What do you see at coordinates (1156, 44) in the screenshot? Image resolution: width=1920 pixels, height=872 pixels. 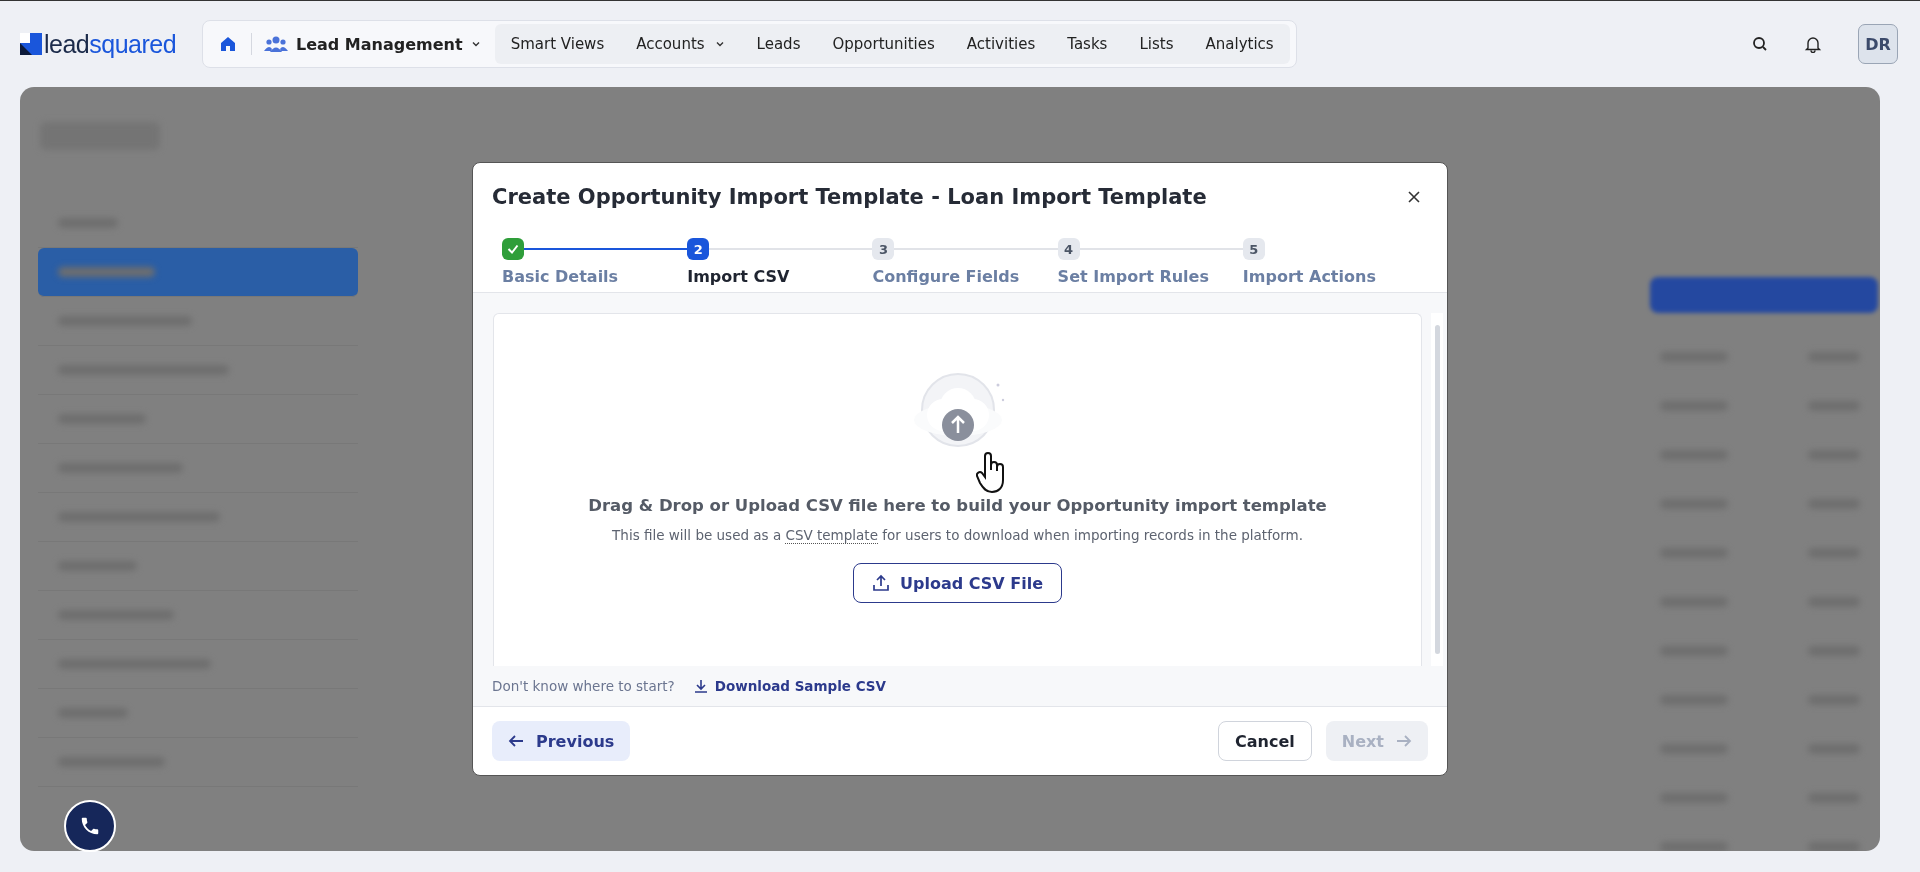 I see `nav-item: Lists` at bounding box center [1156, 44].